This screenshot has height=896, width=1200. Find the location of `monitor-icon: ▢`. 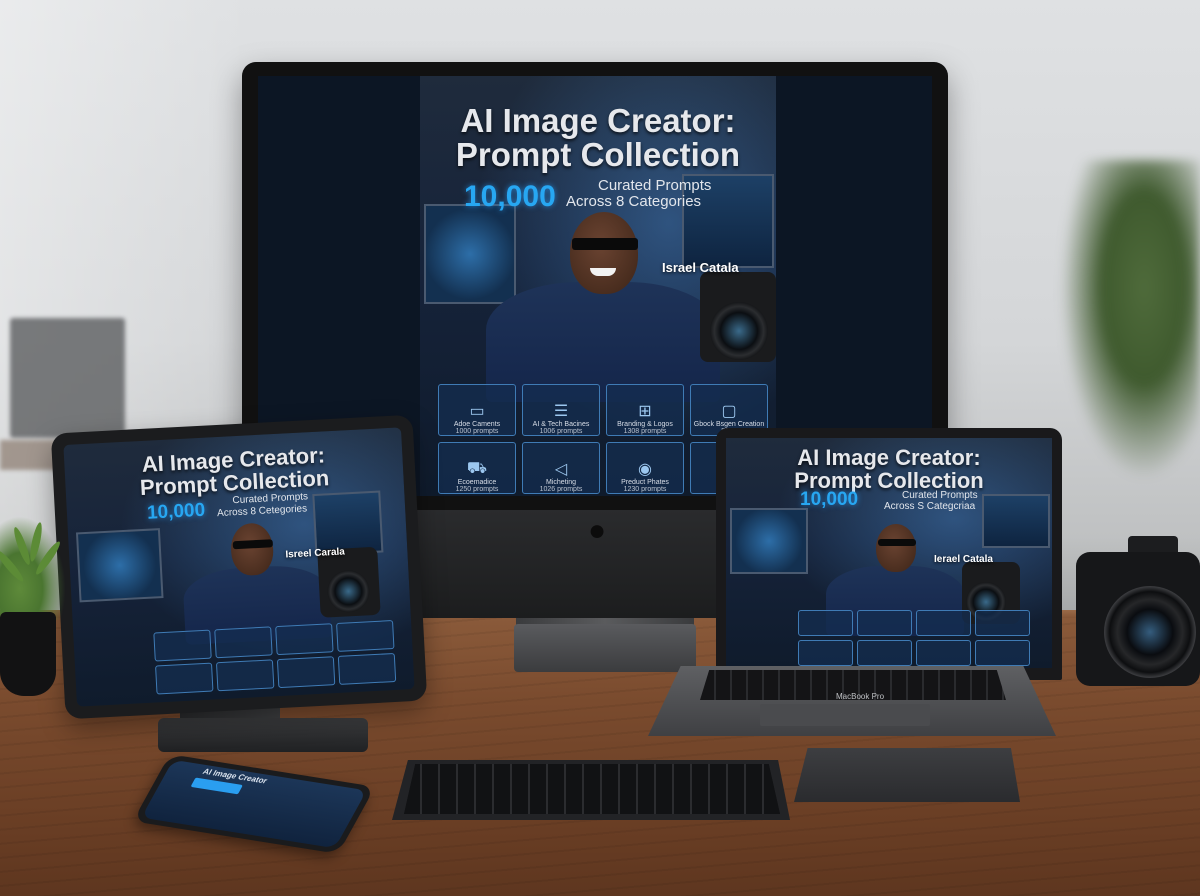

monitor-icon: ▢ is located at coordinates (729, 411).